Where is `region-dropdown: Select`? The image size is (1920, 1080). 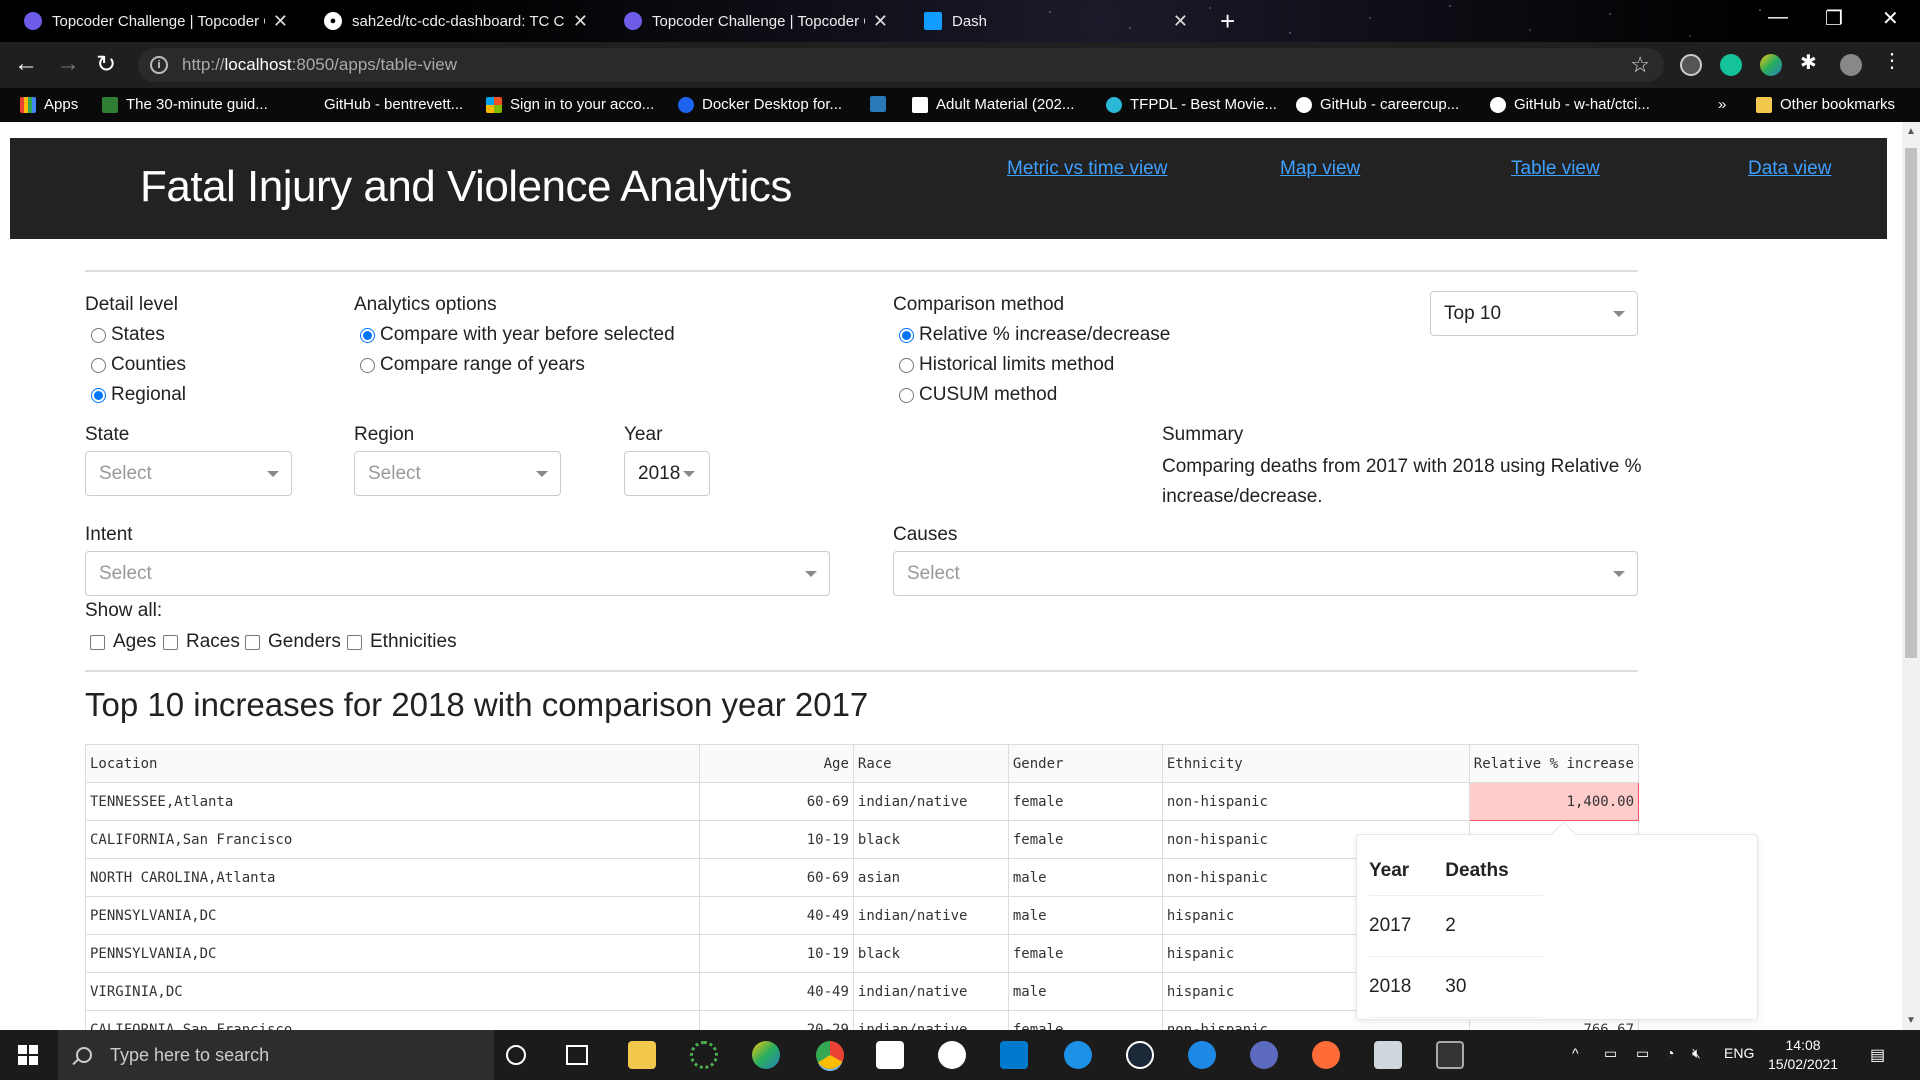
region-dropdown: Select is located at coordinates (457, 473).